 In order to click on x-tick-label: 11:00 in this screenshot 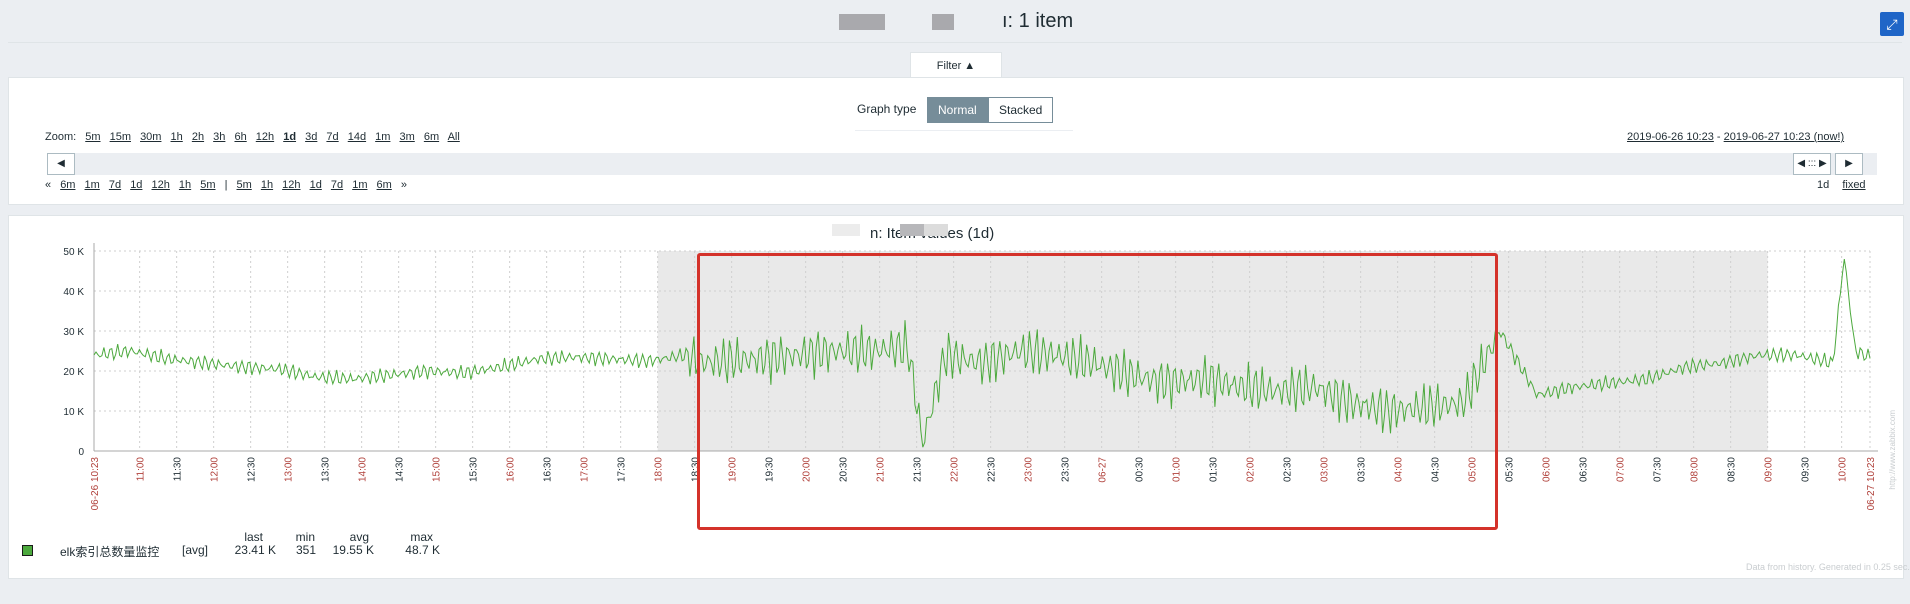, I will do `click(141, 469)`.